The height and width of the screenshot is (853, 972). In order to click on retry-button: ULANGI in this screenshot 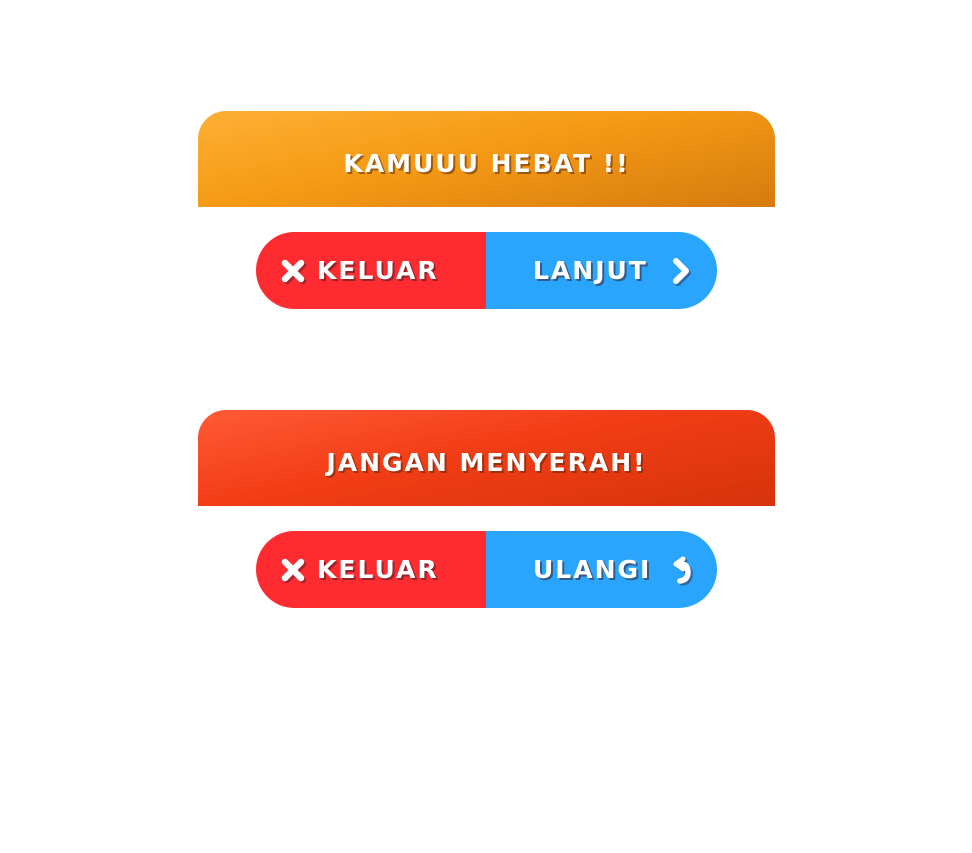, I will do `click(601, 569)`.